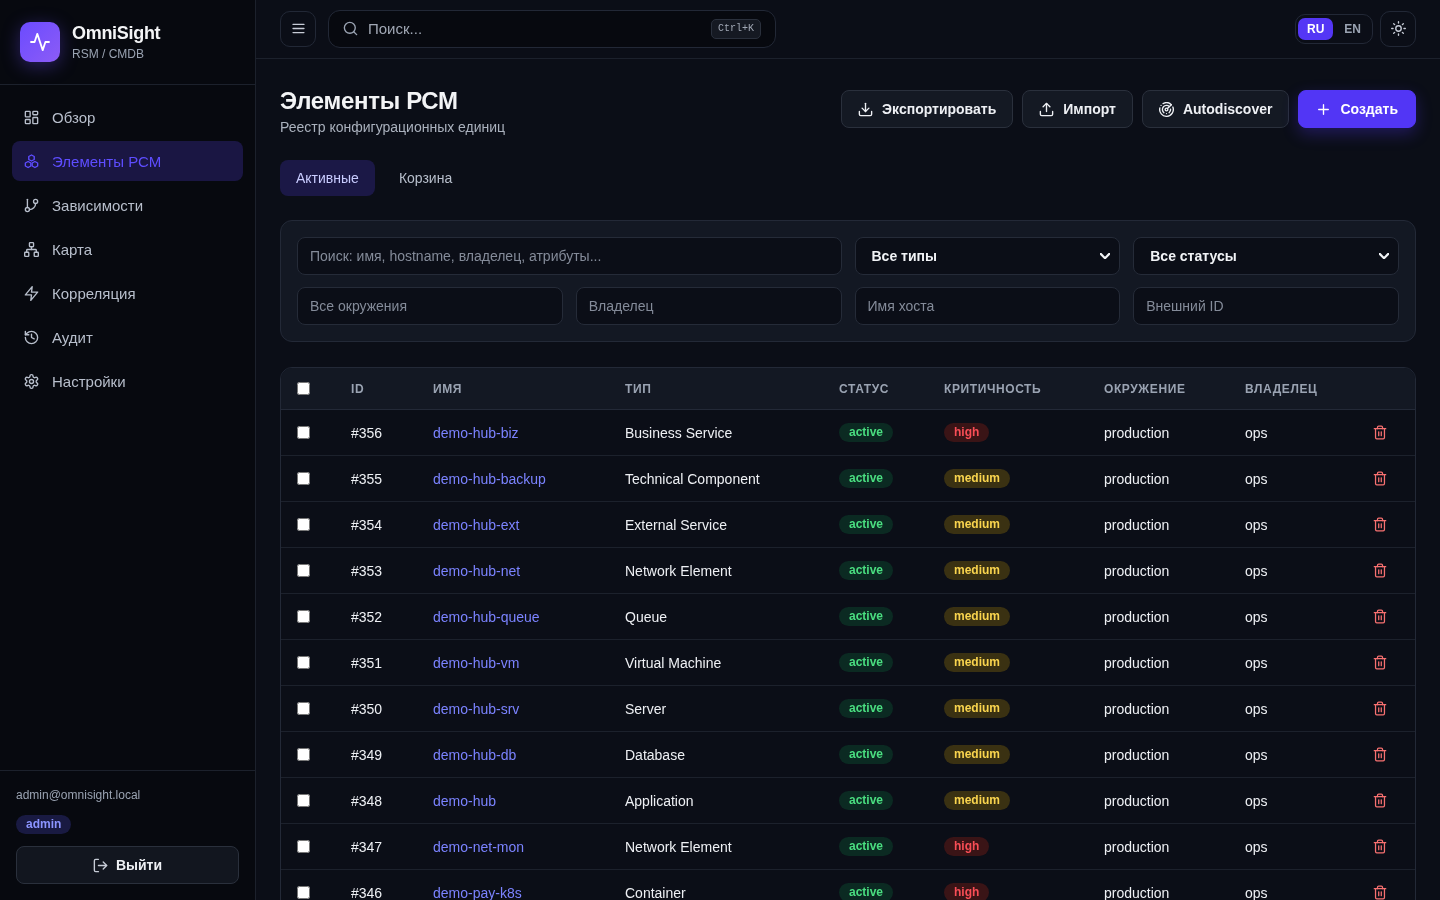 The width and height of the screenshot is (1440, 900). What do you see at coordinates (425, 178) in the screenshot?
I see `tab: Корзина` at bounding box center [425, 178].